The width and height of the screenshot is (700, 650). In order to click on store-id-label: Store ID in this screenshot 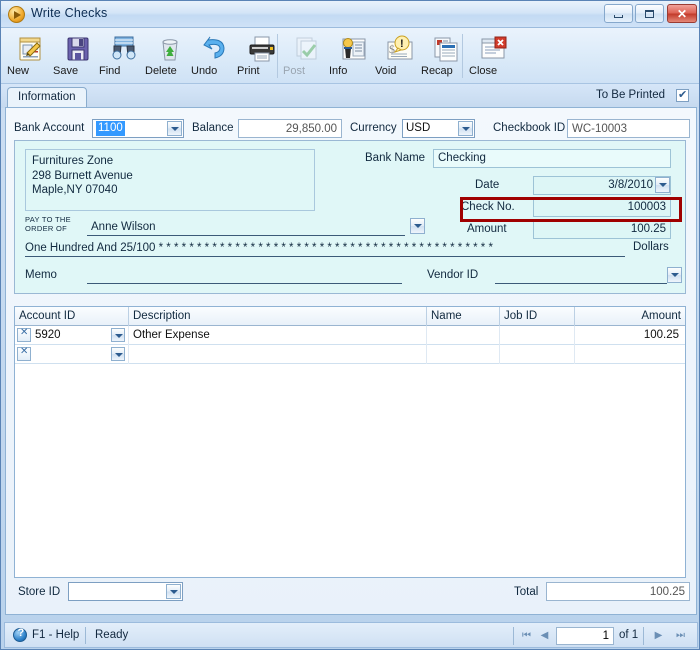, I will do `click(39, 592)`.